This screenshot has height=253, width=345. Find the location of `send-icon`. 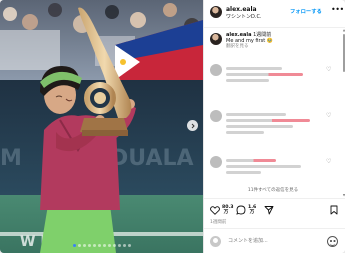

send-icon is located at coordinates (269, 210).